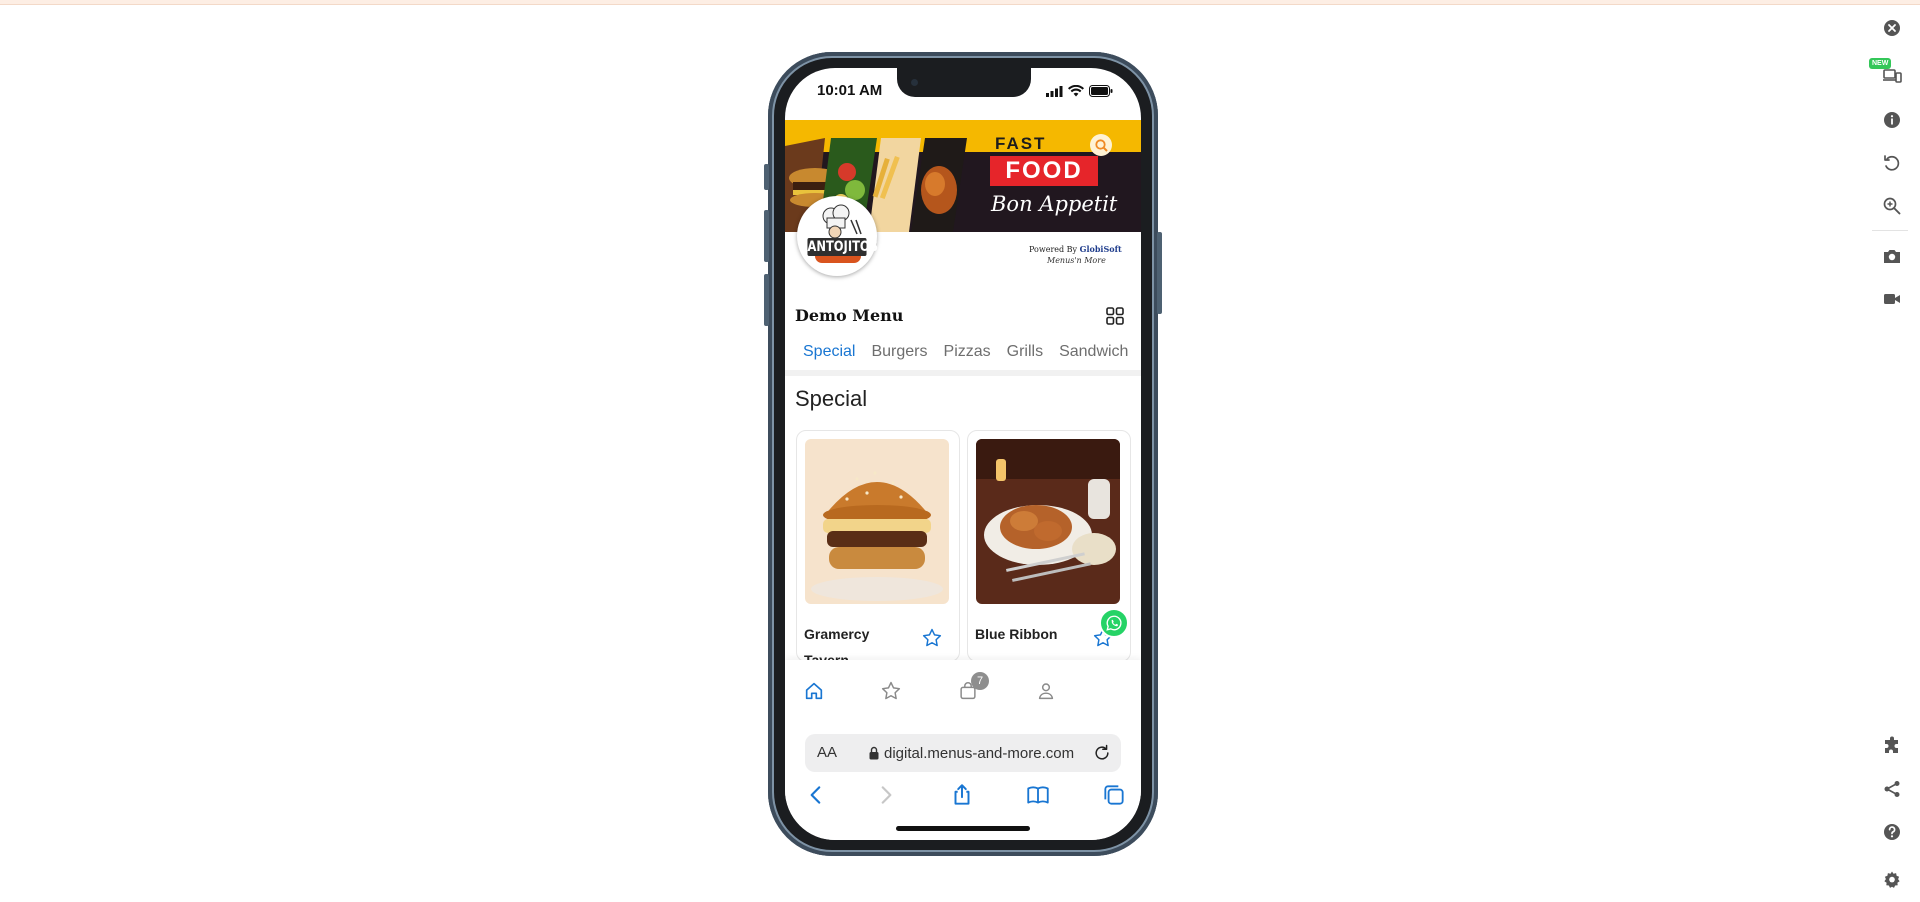 The height and width of the screenshot is (902, 1920). I want to click on url-text: digital.menus-and-more.com, so click(979, 753).